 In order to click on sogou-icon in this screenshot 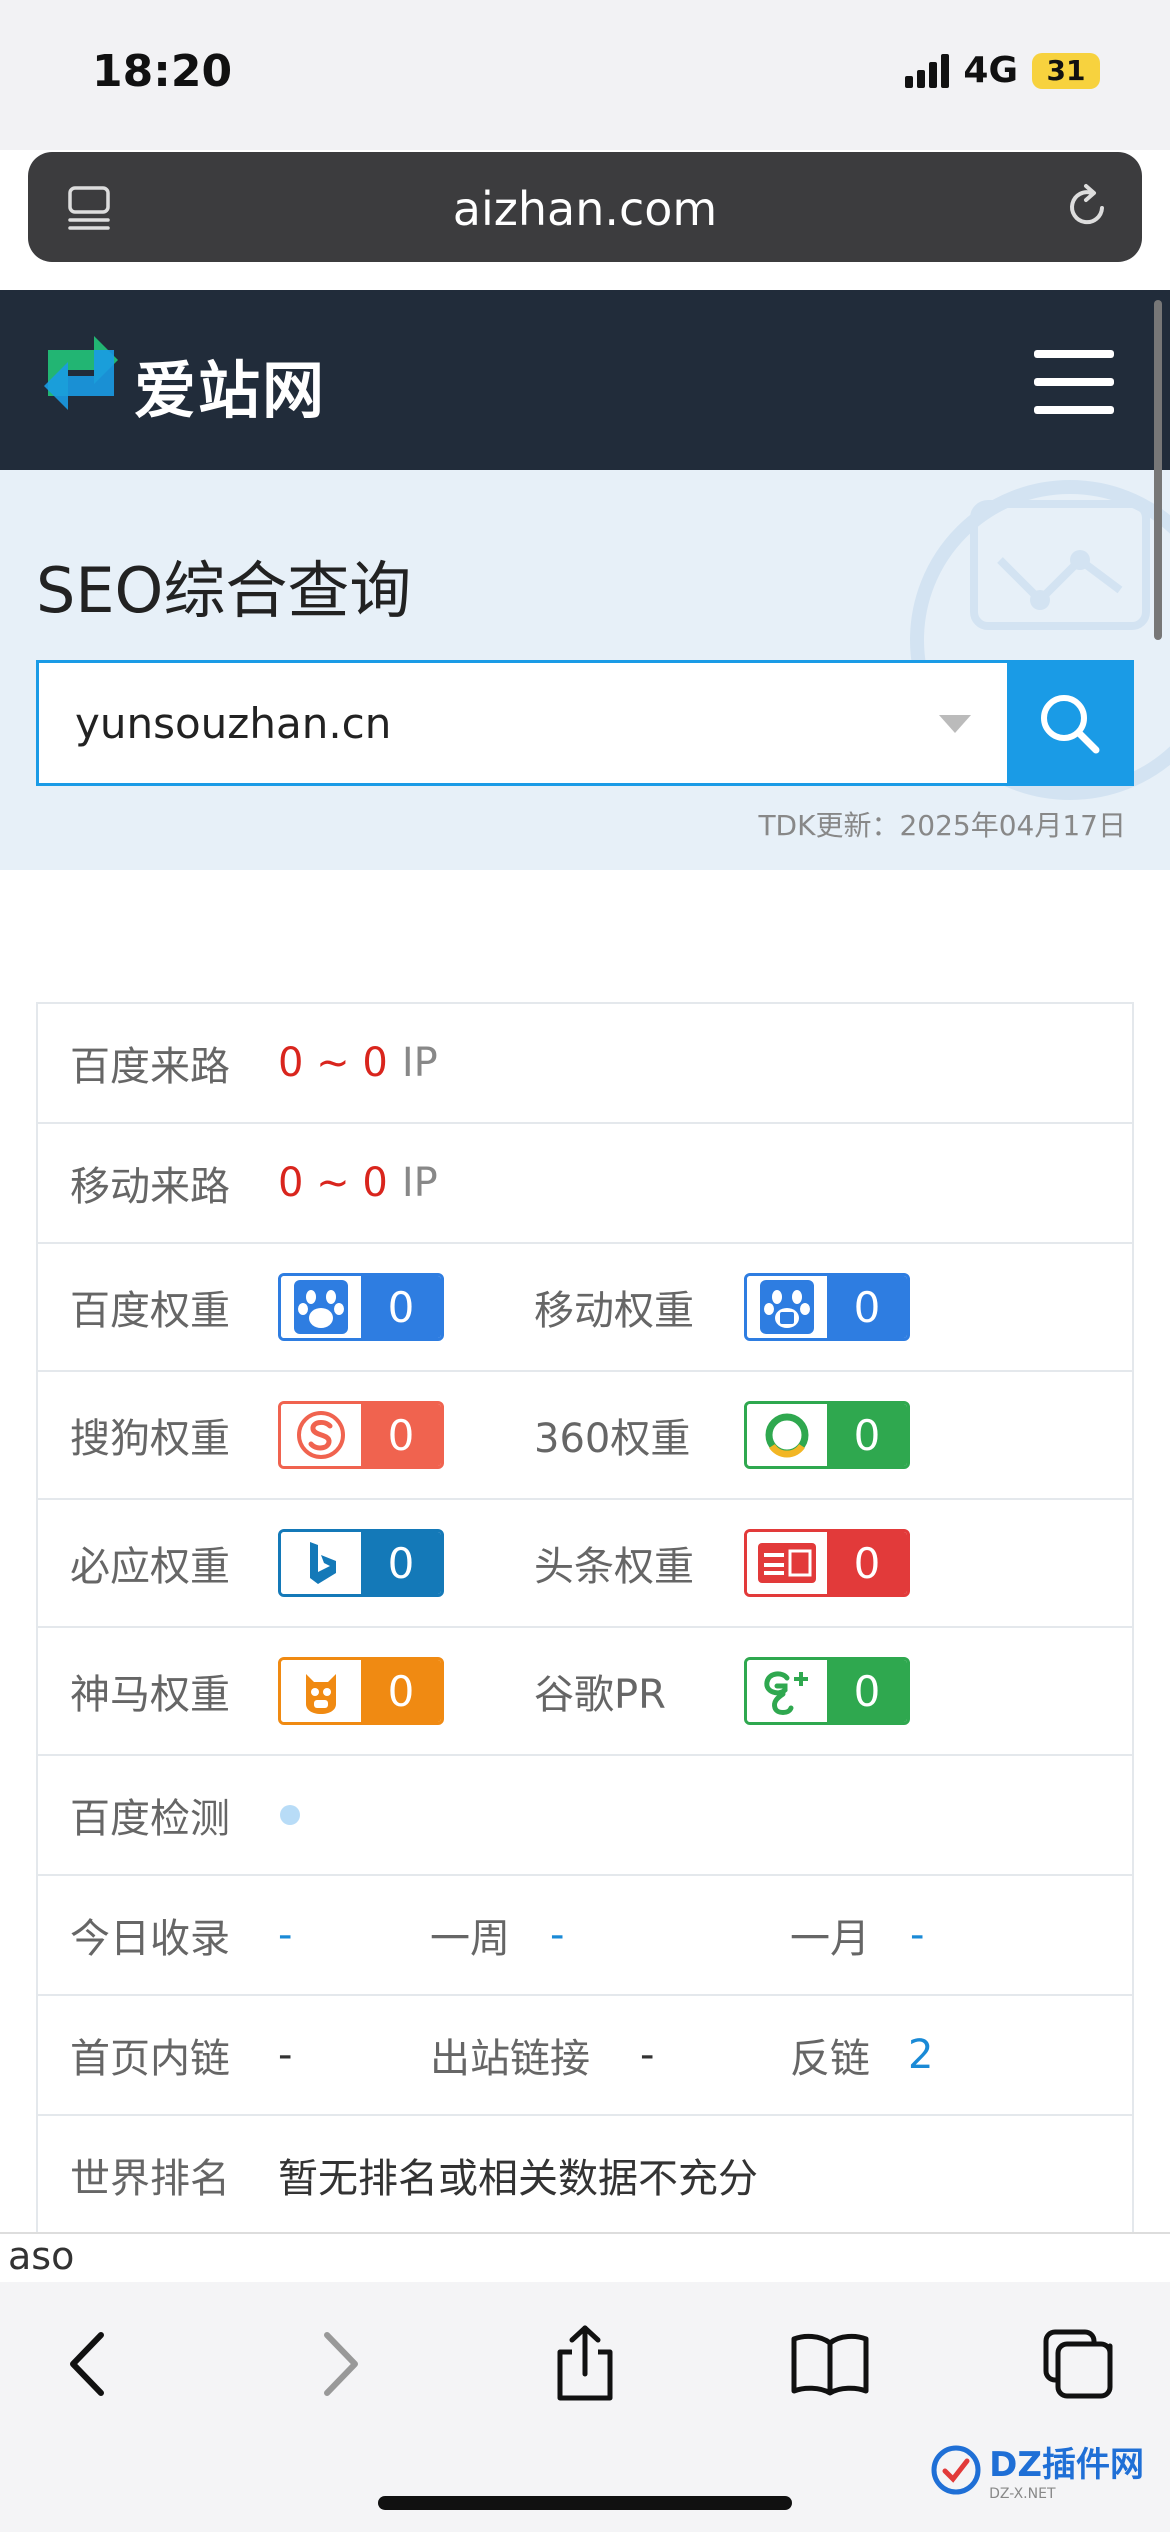, I will do `click(321, 1435)`.